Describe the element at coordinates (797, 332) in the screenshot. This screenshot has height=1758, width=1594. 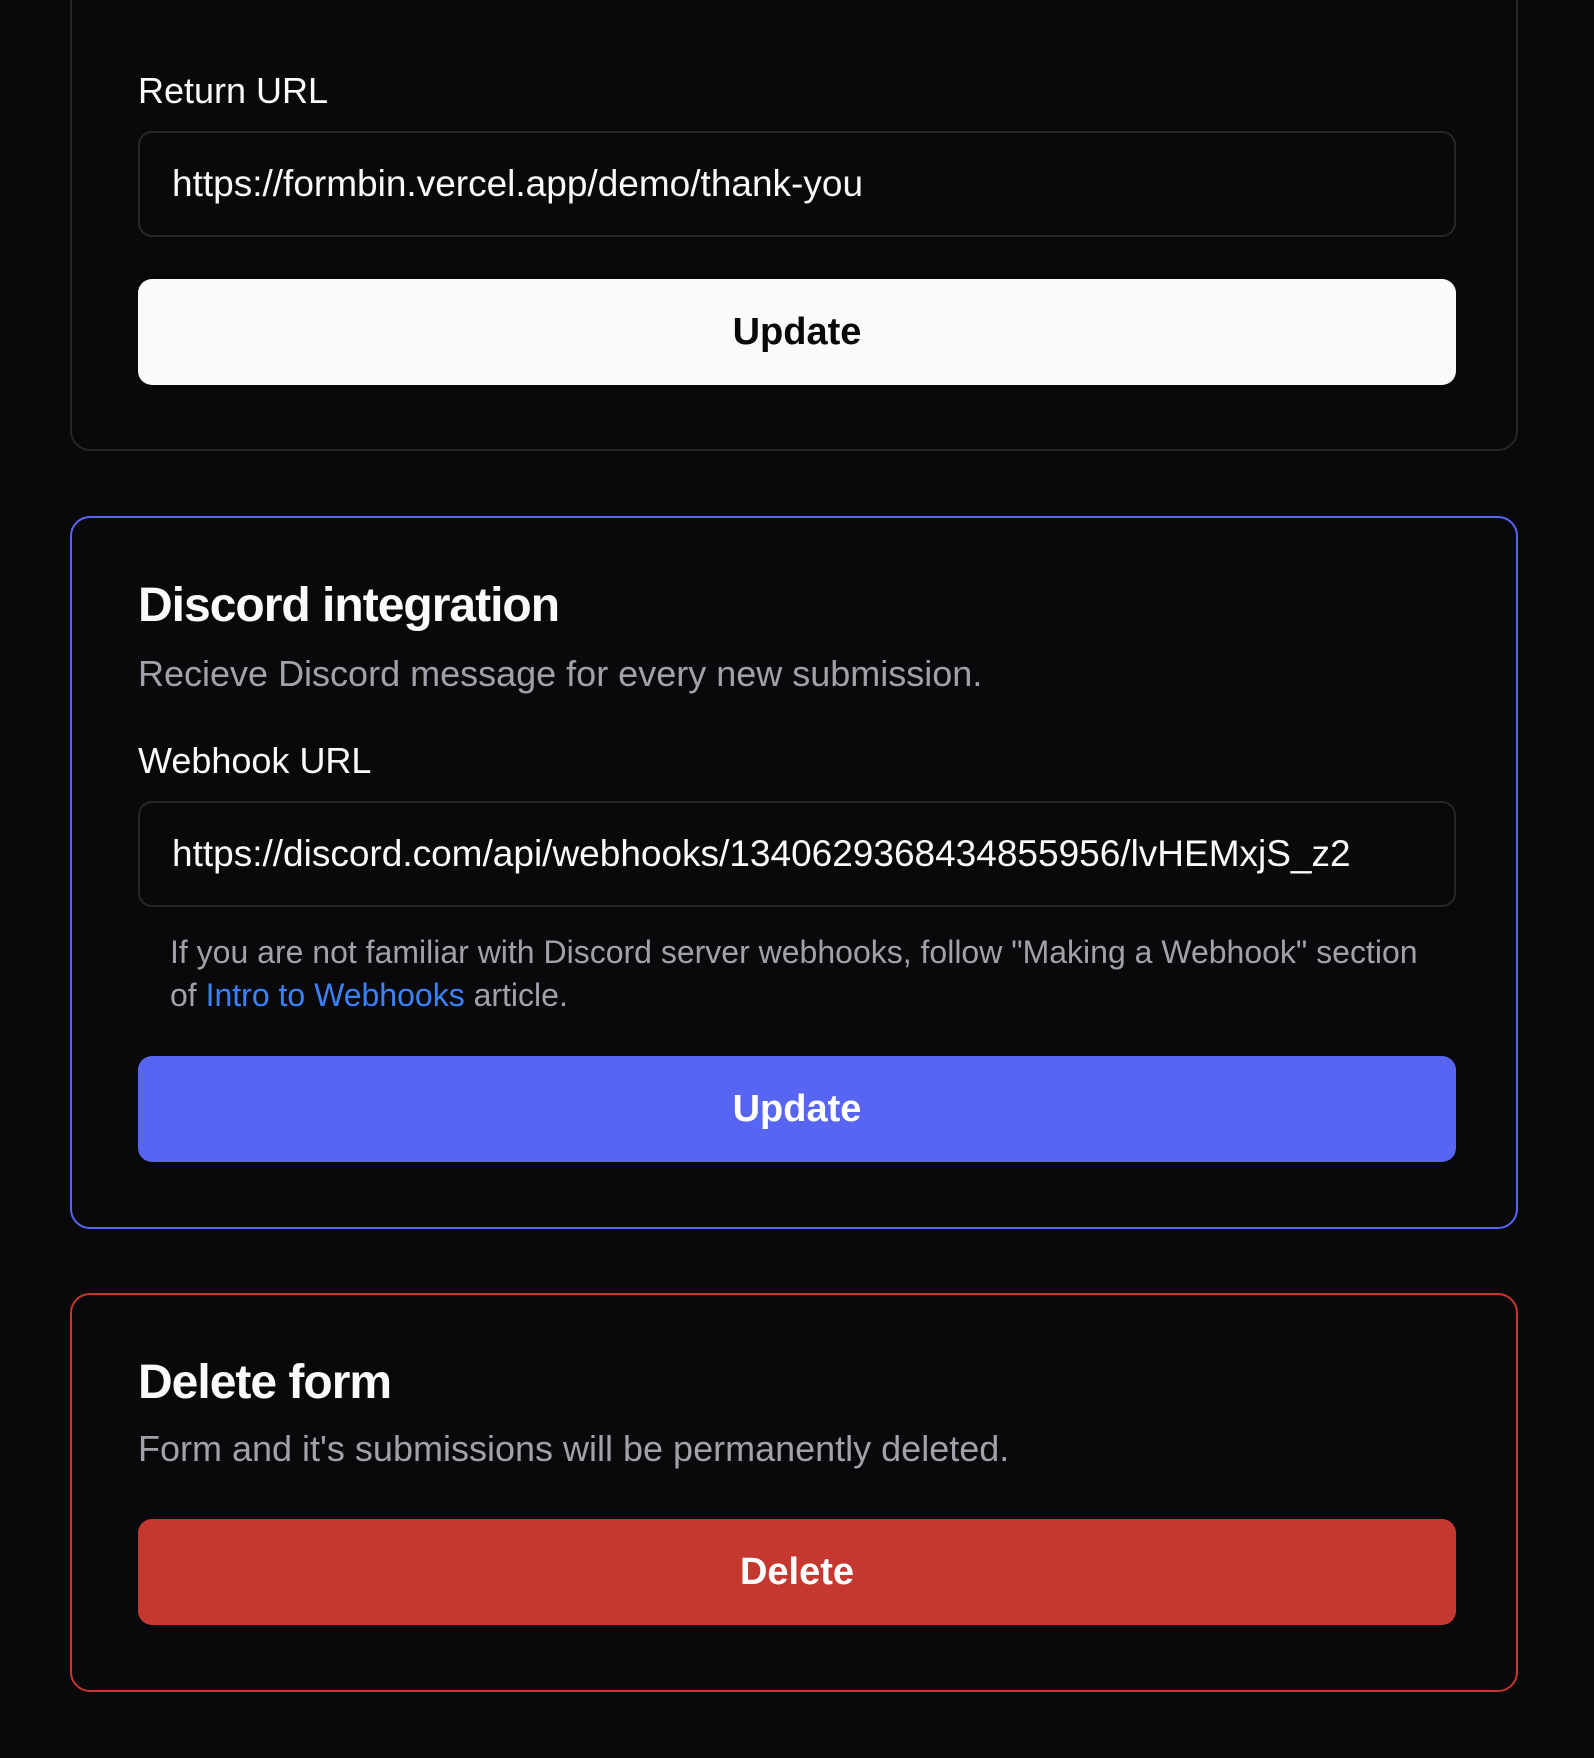
I see `update-return-url-button: Update` at that location.